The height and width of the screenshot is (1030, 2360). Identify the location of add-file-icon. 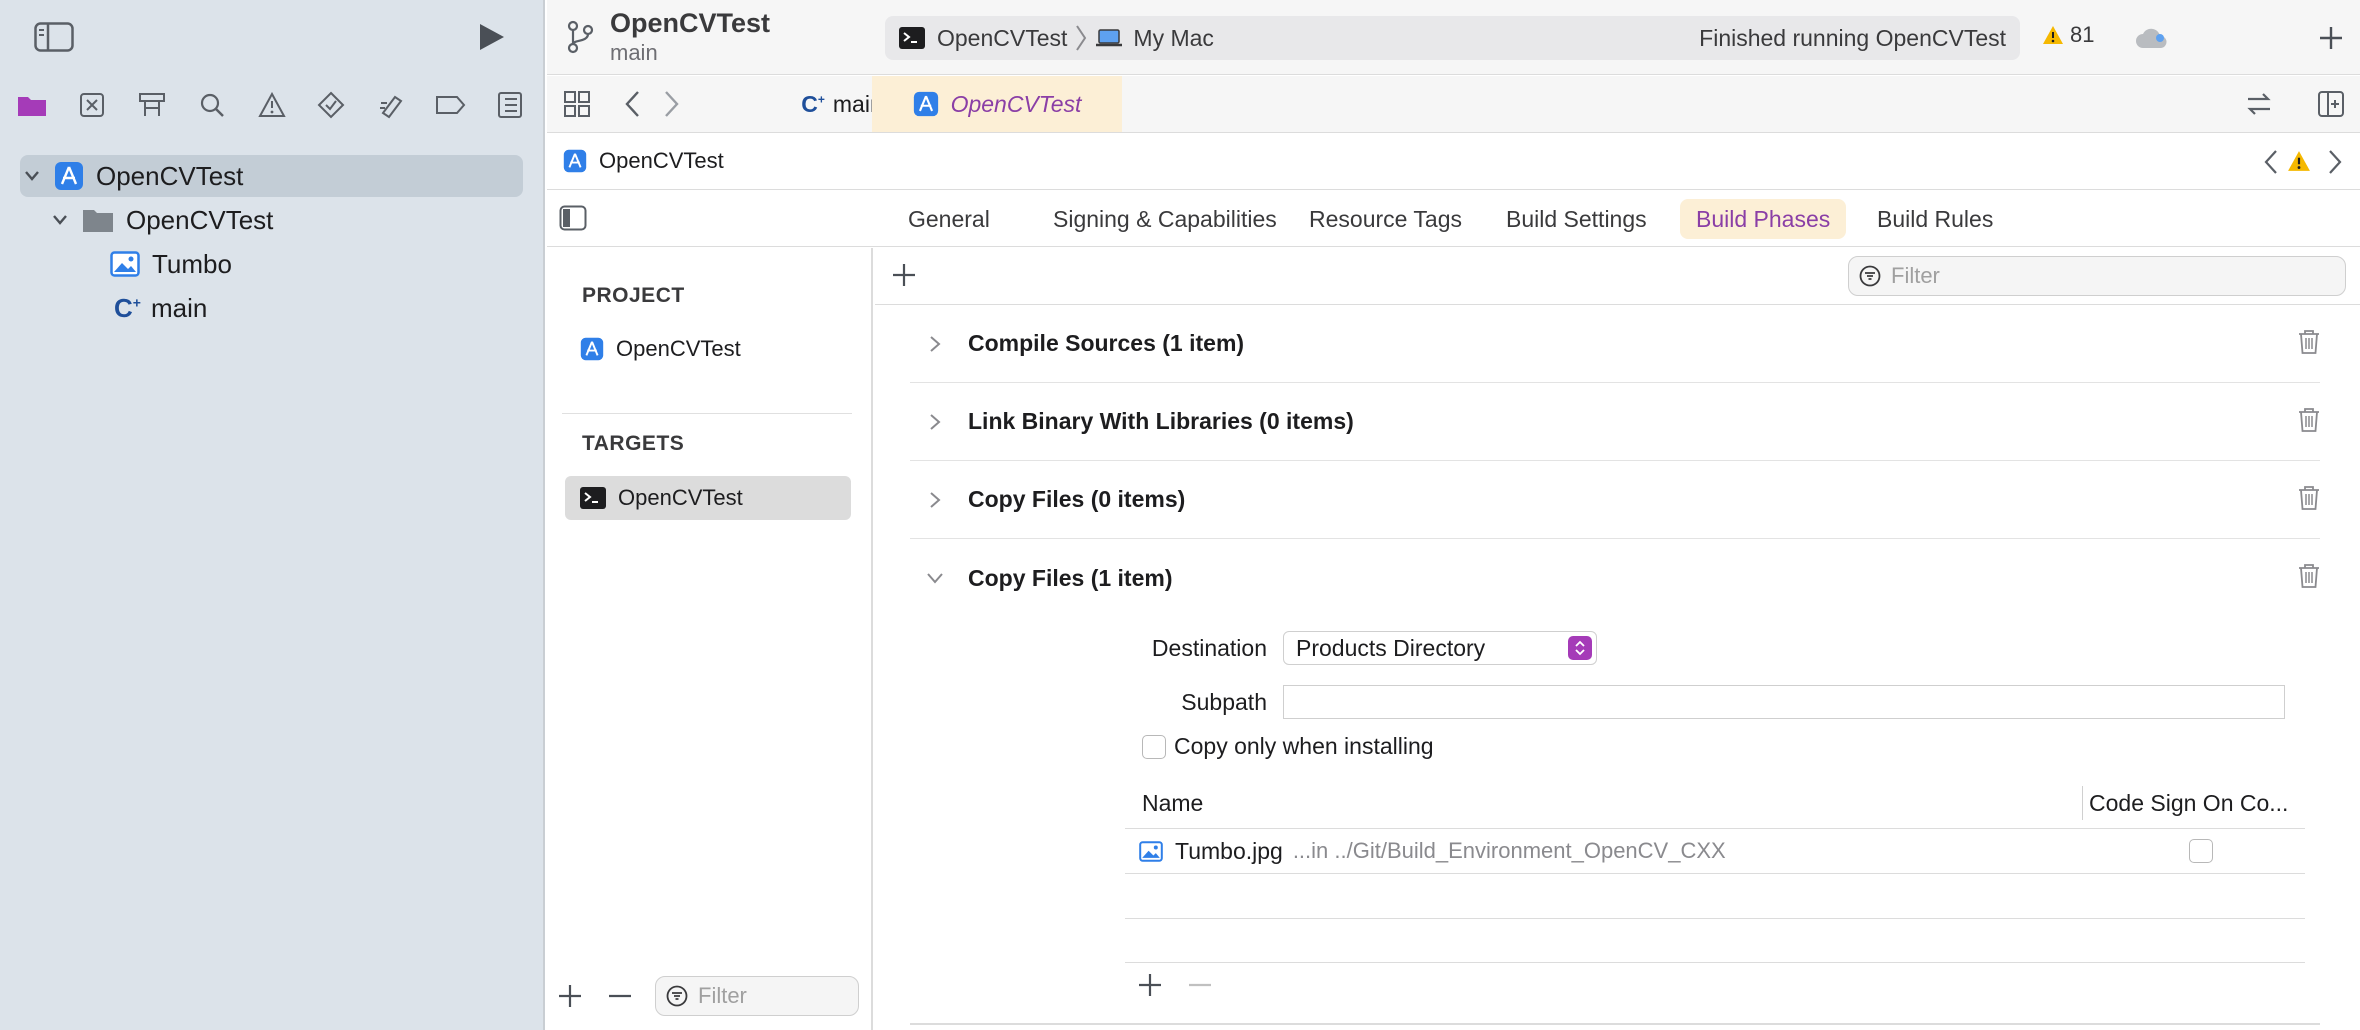
(1150, 985).